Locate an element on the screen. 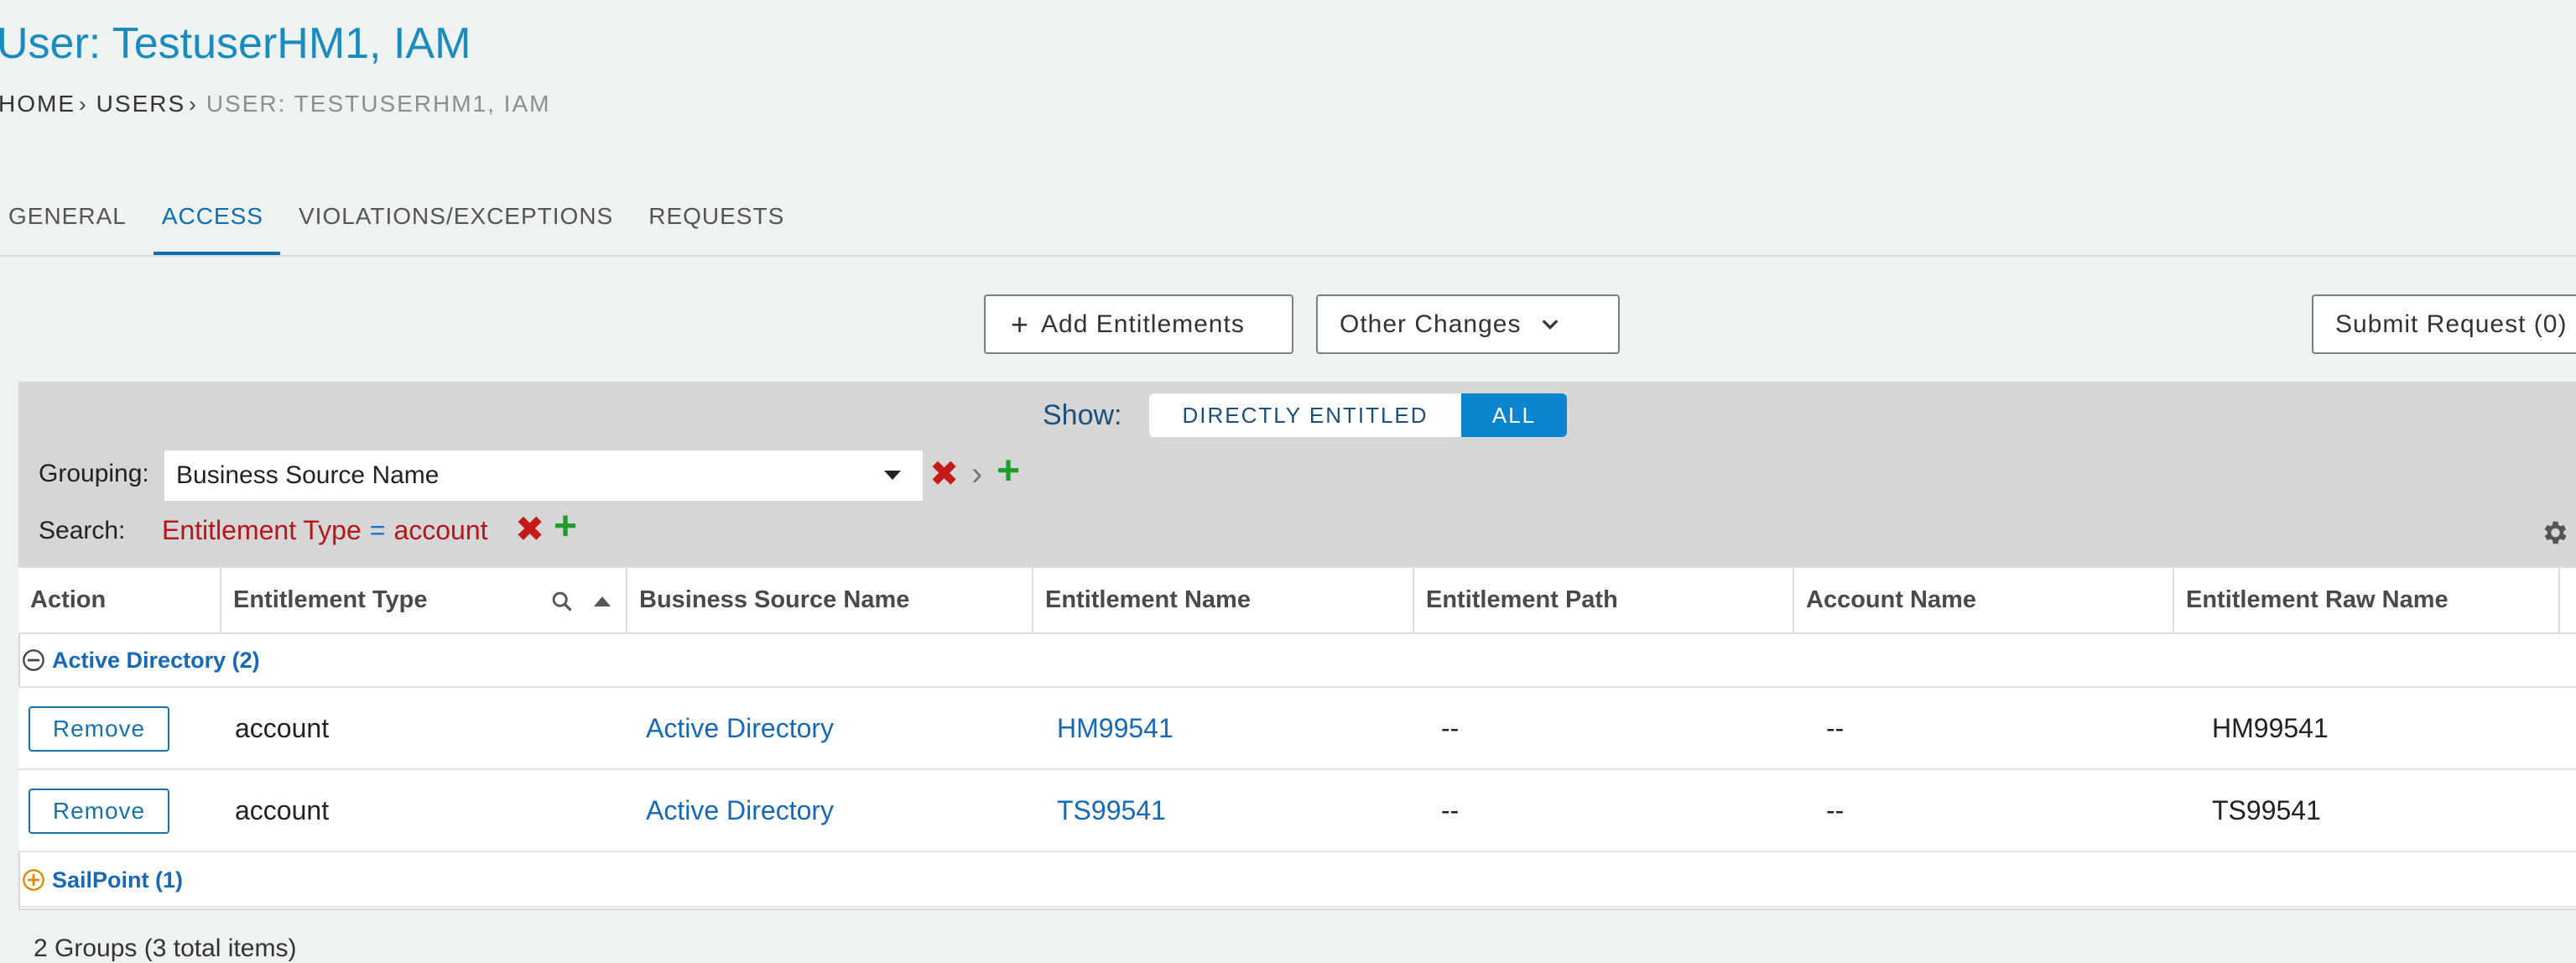  chevron-down-icon is located at coordinates (1551, 325).